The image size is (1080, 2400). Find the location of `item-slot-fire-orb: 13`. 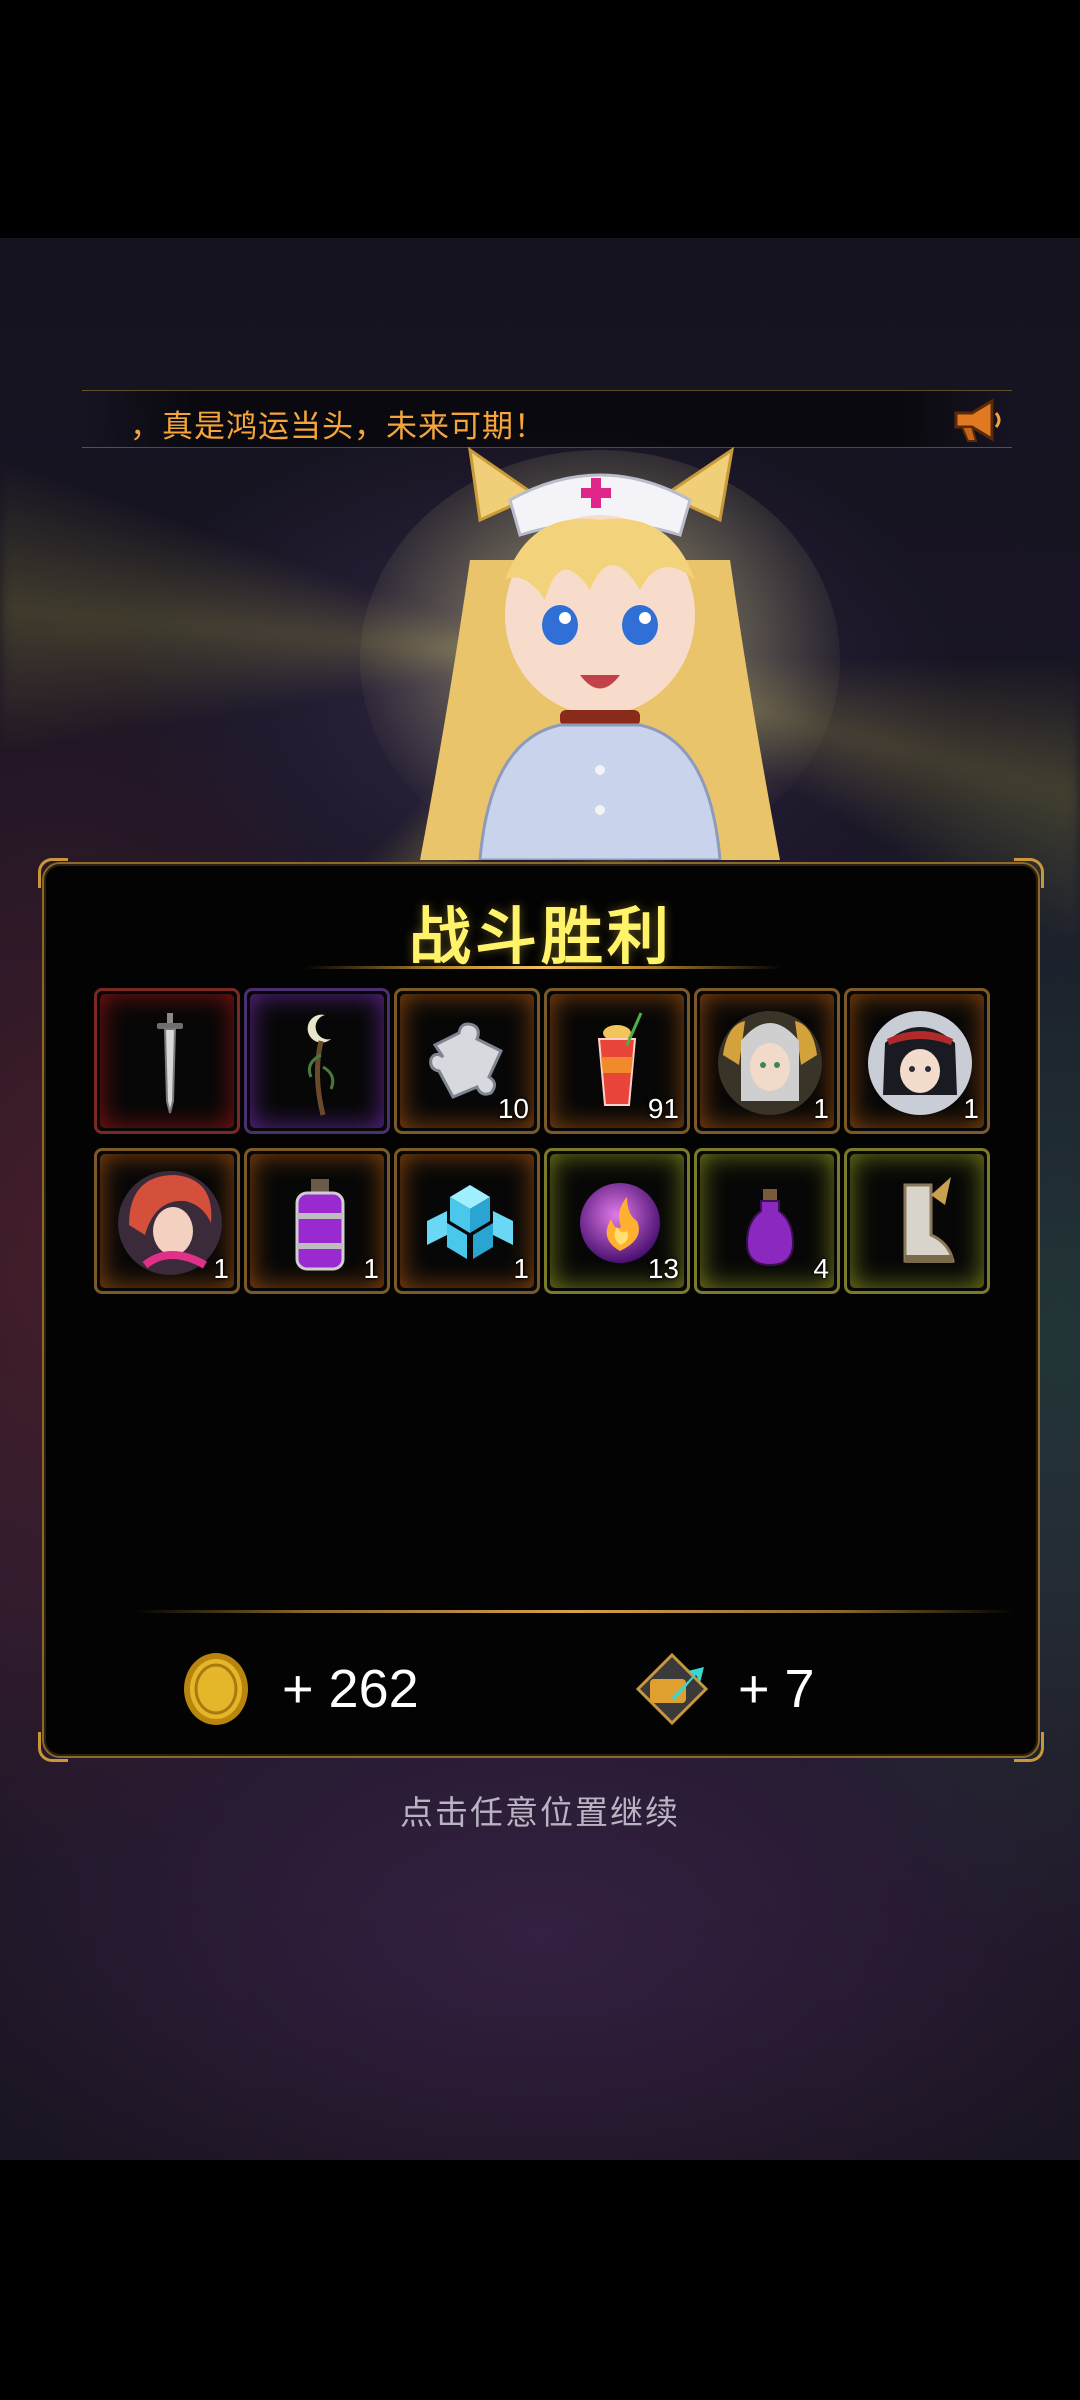

item-slot-fire-orb: 13 is located at coordinates (617, 1221).